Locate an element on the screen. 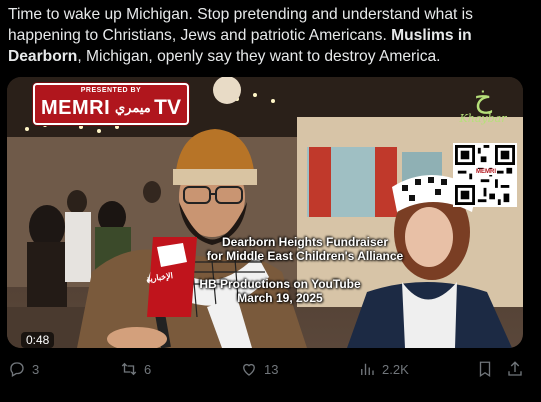 The image size is (541, 402). memri-brand-label: MEMRI is located at coordinates (76, 108).